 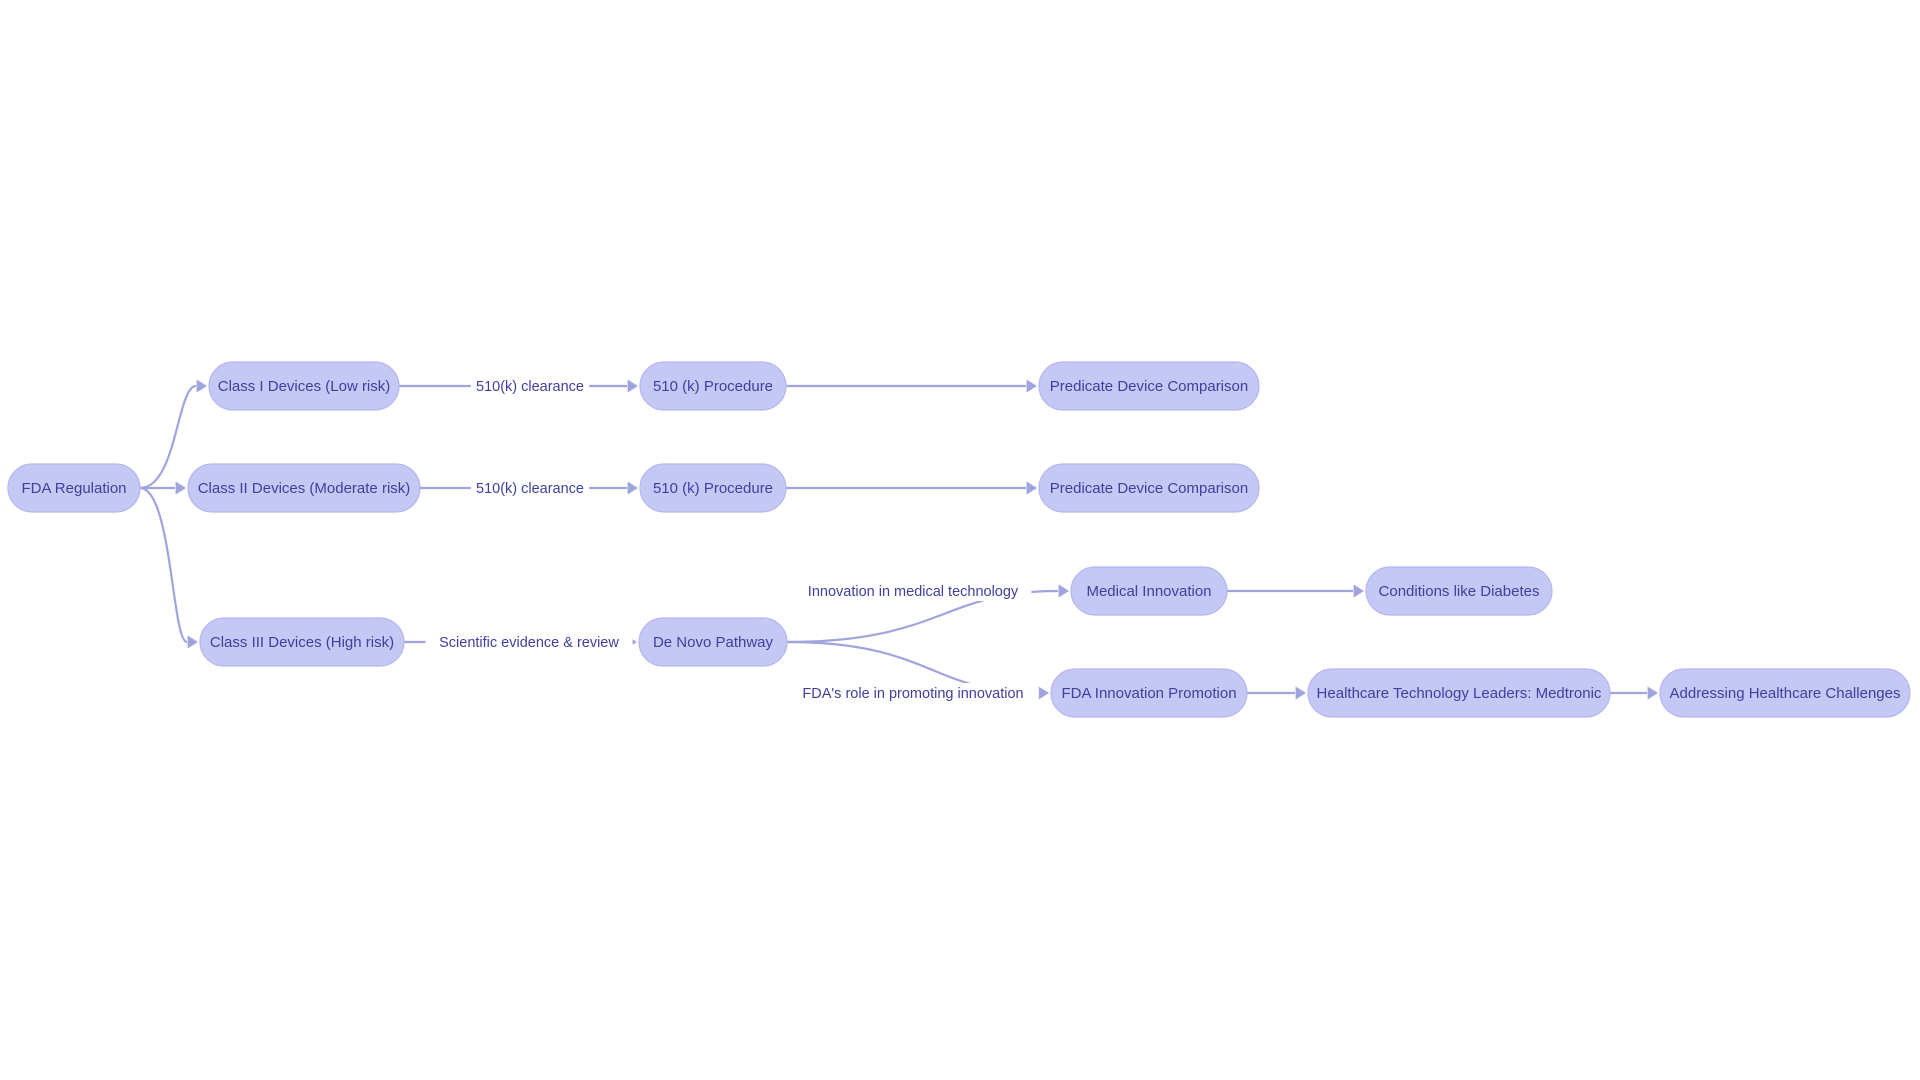 What do you see at coordinates (1634, 693) in the screenshot?
I see `edge-healthcare_leaders-to-addressing` at bounding box center [1634, 693].